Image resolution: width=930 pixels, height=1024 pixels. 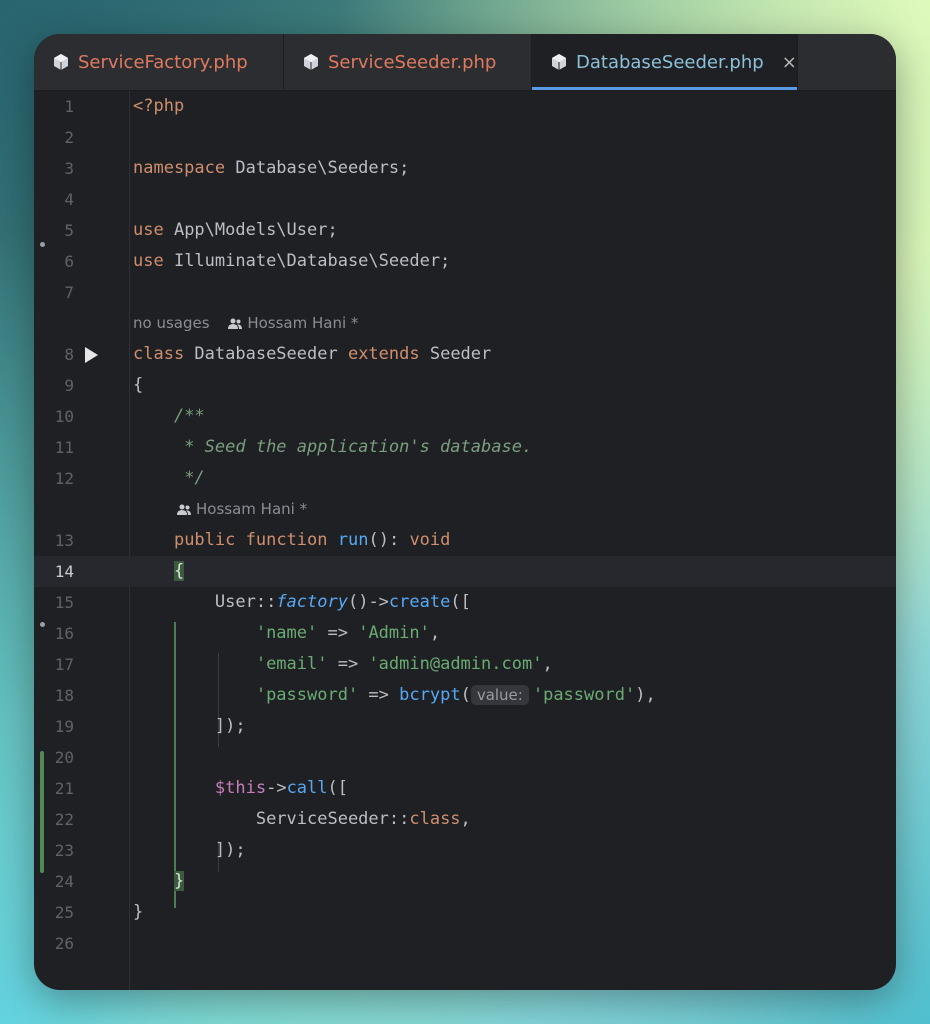 What do you see at coordinates (412, 62) in the screenshot?
I see `tab-label: ServiceSeeder.php` at bounding box center [412, 62].